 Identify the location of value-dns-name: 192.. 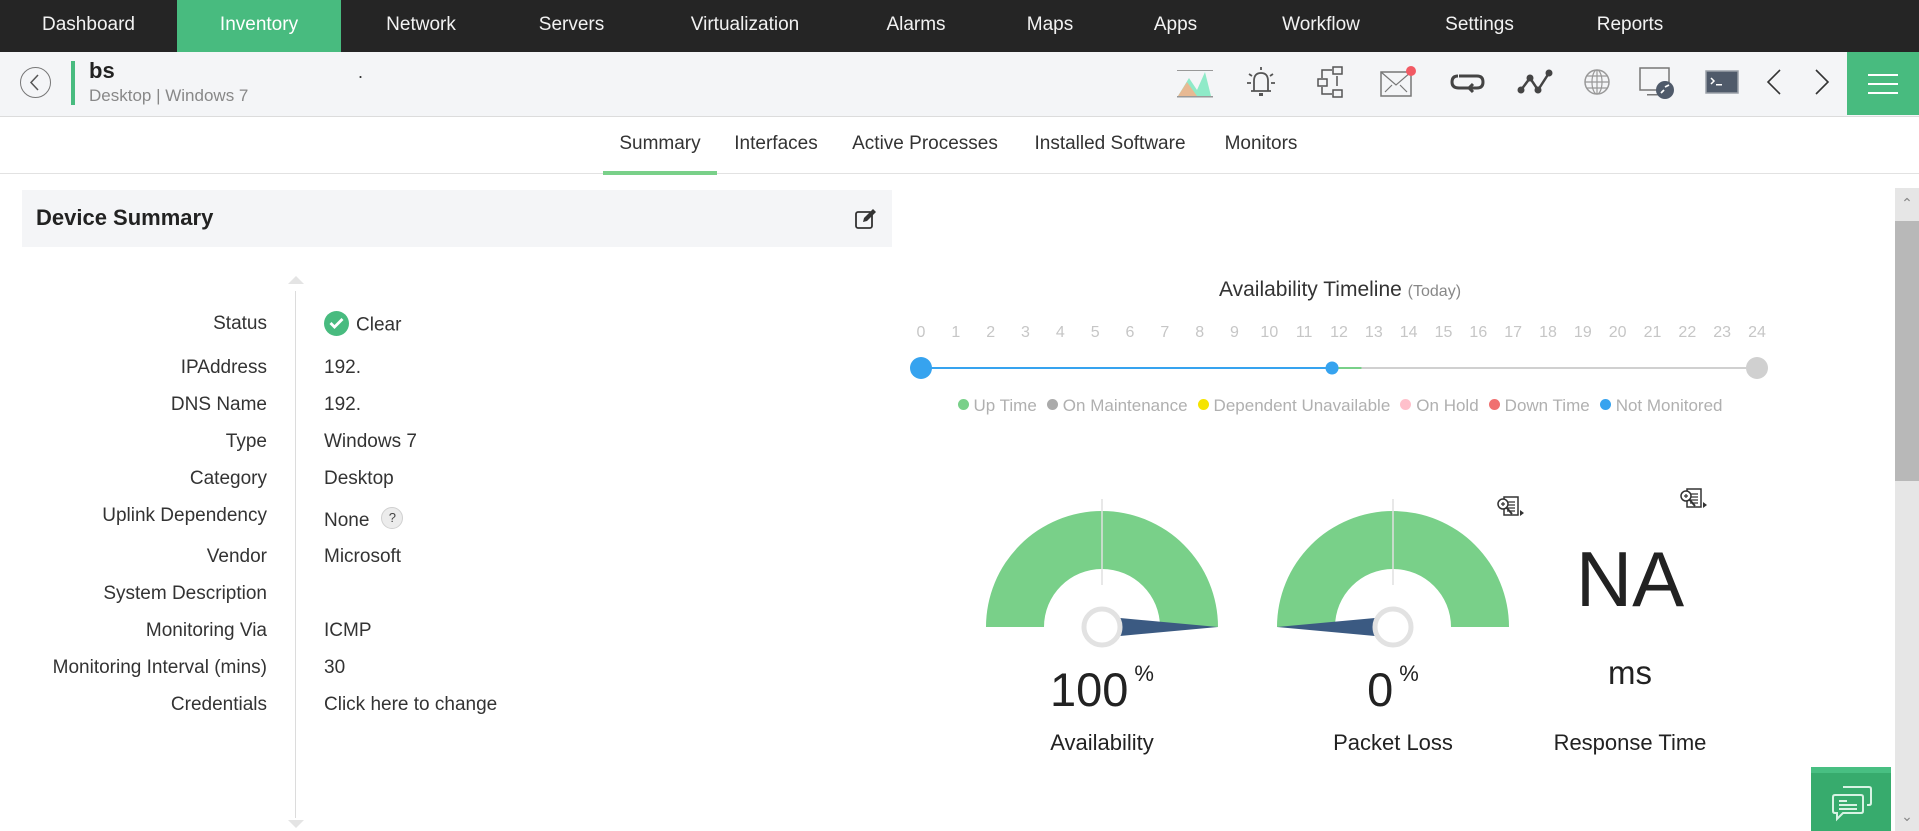
(342, 404).